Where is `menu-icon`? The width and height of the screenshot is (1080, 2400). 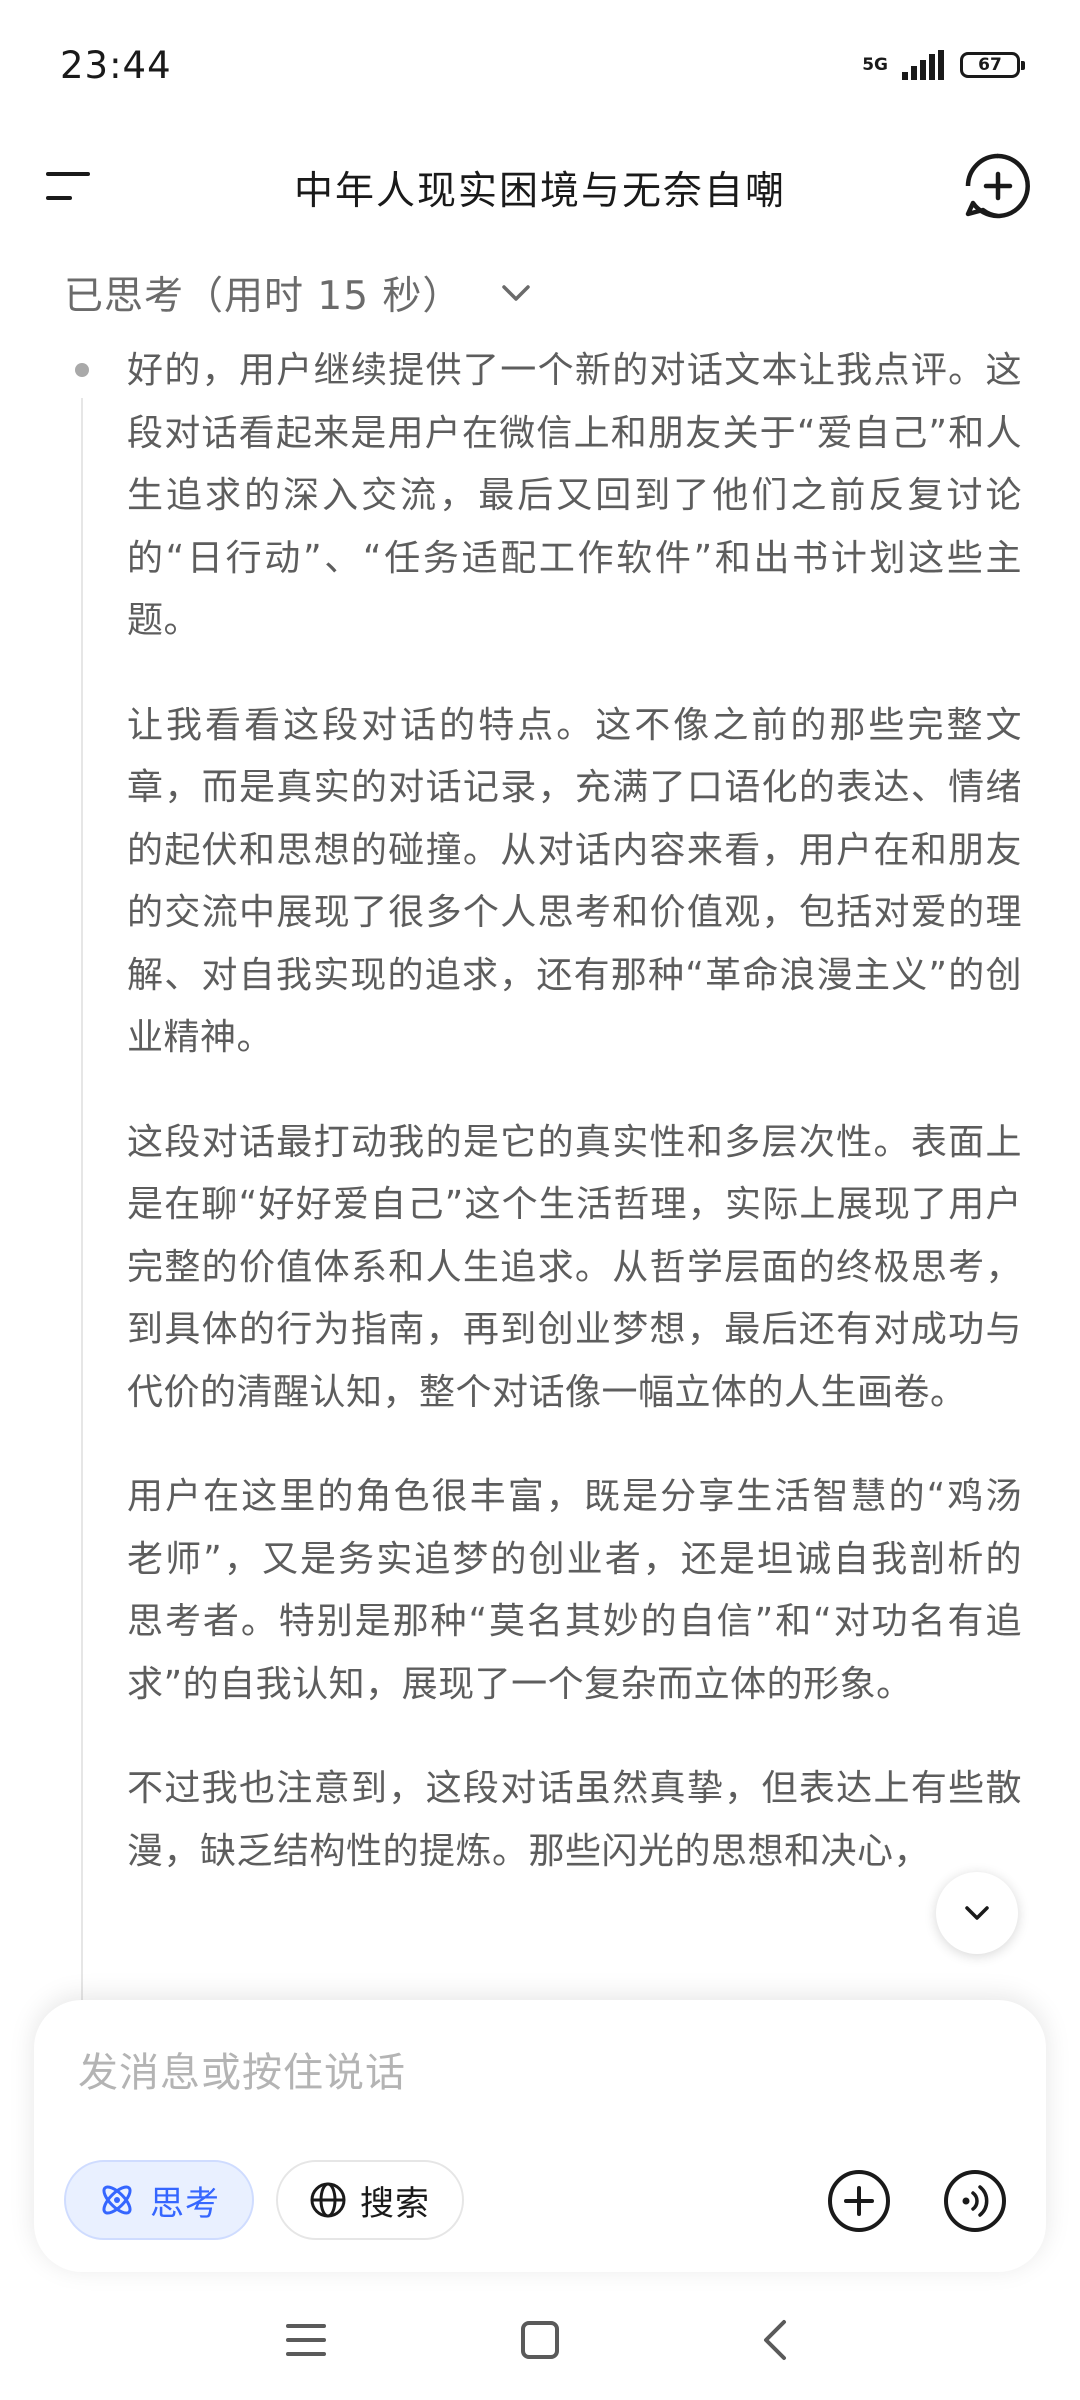 menu-icon is located at coordinates (75, 187).